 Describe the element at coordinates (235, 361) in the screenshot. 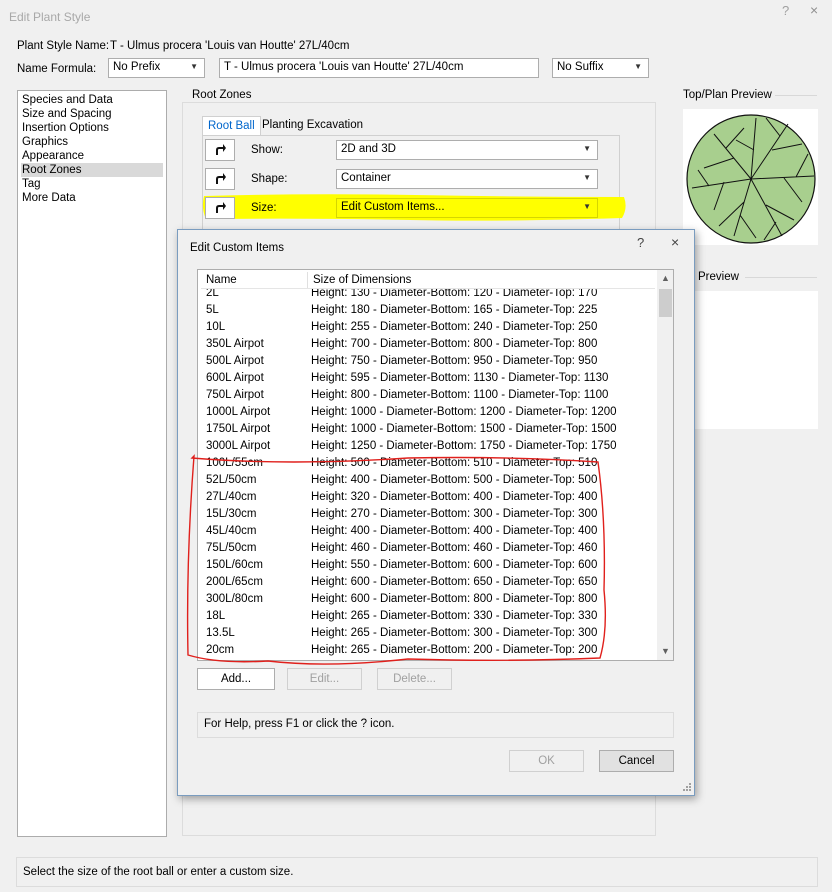

I see `cell-name: 500L Airpot` at that location.